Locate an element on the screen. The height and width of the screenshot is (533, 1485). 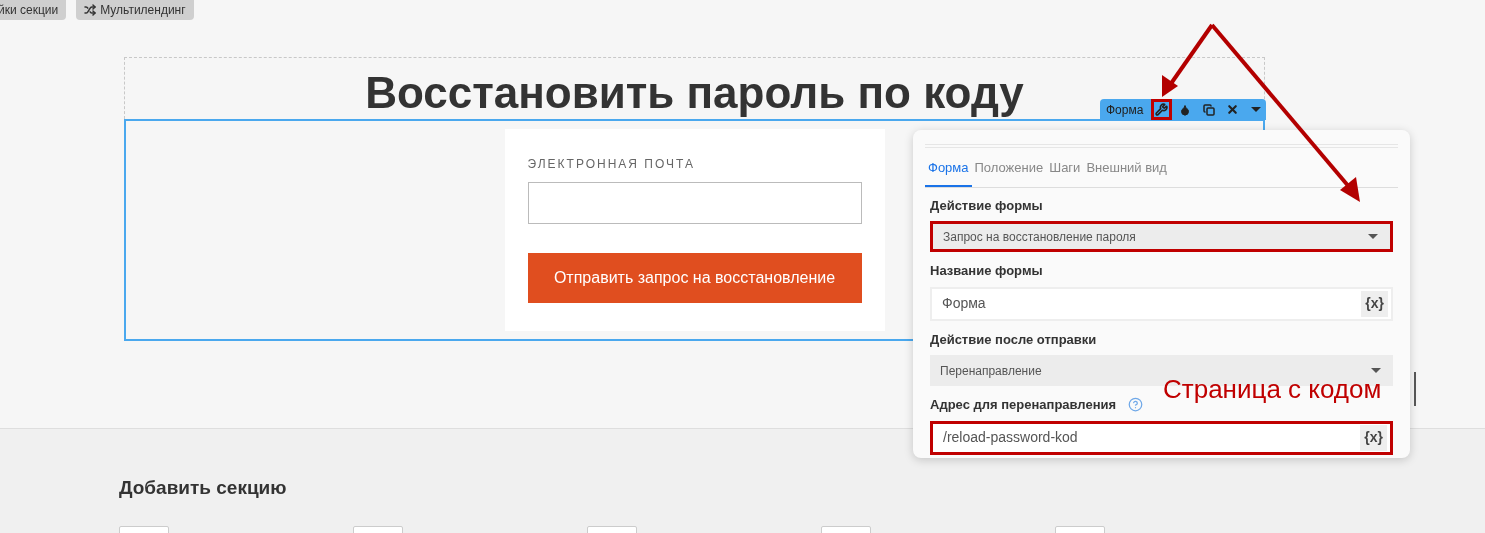
field-label: Действие после отправки is located at coordinates (1013, 339).